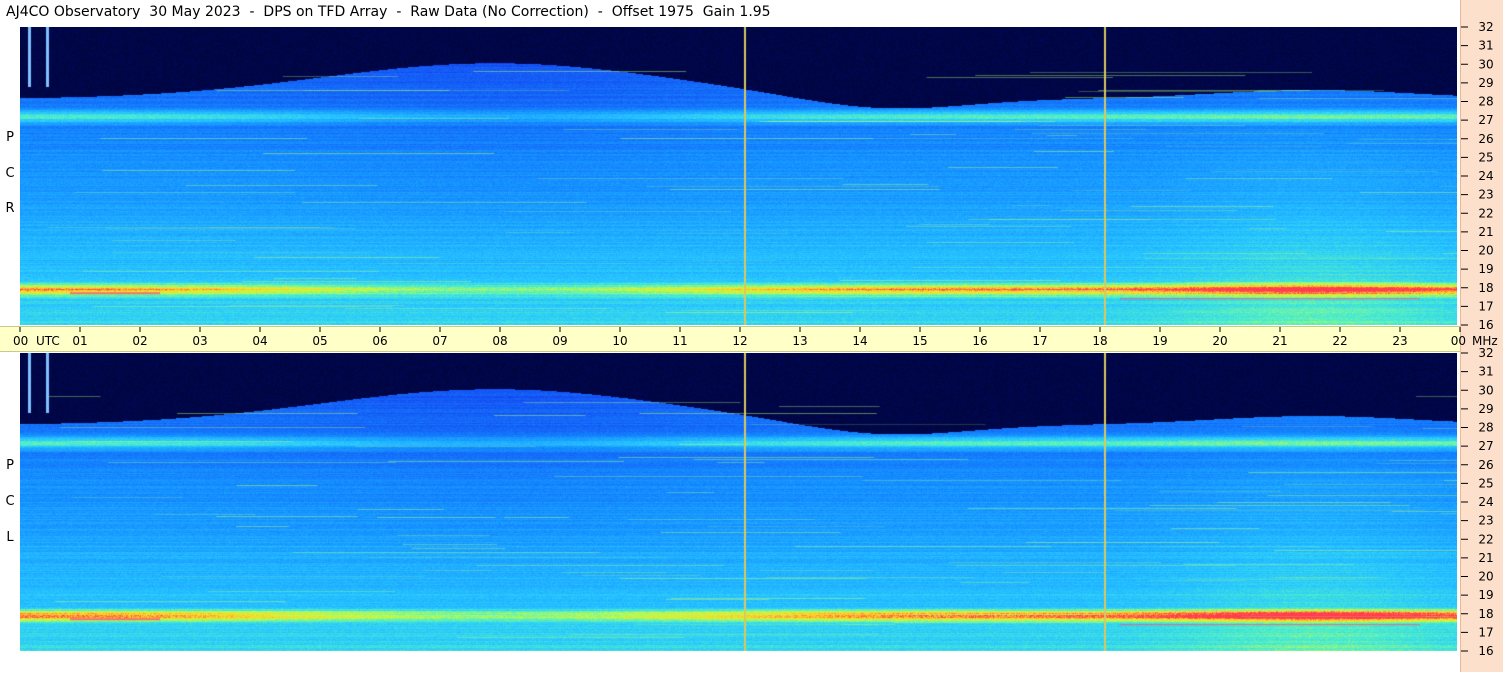 This screenshot has width=1503, height=676. What do you see at coordinates (739, 341) in the screenshot?
I see `time-tick-label: 12` at bounding box center [739, 341].